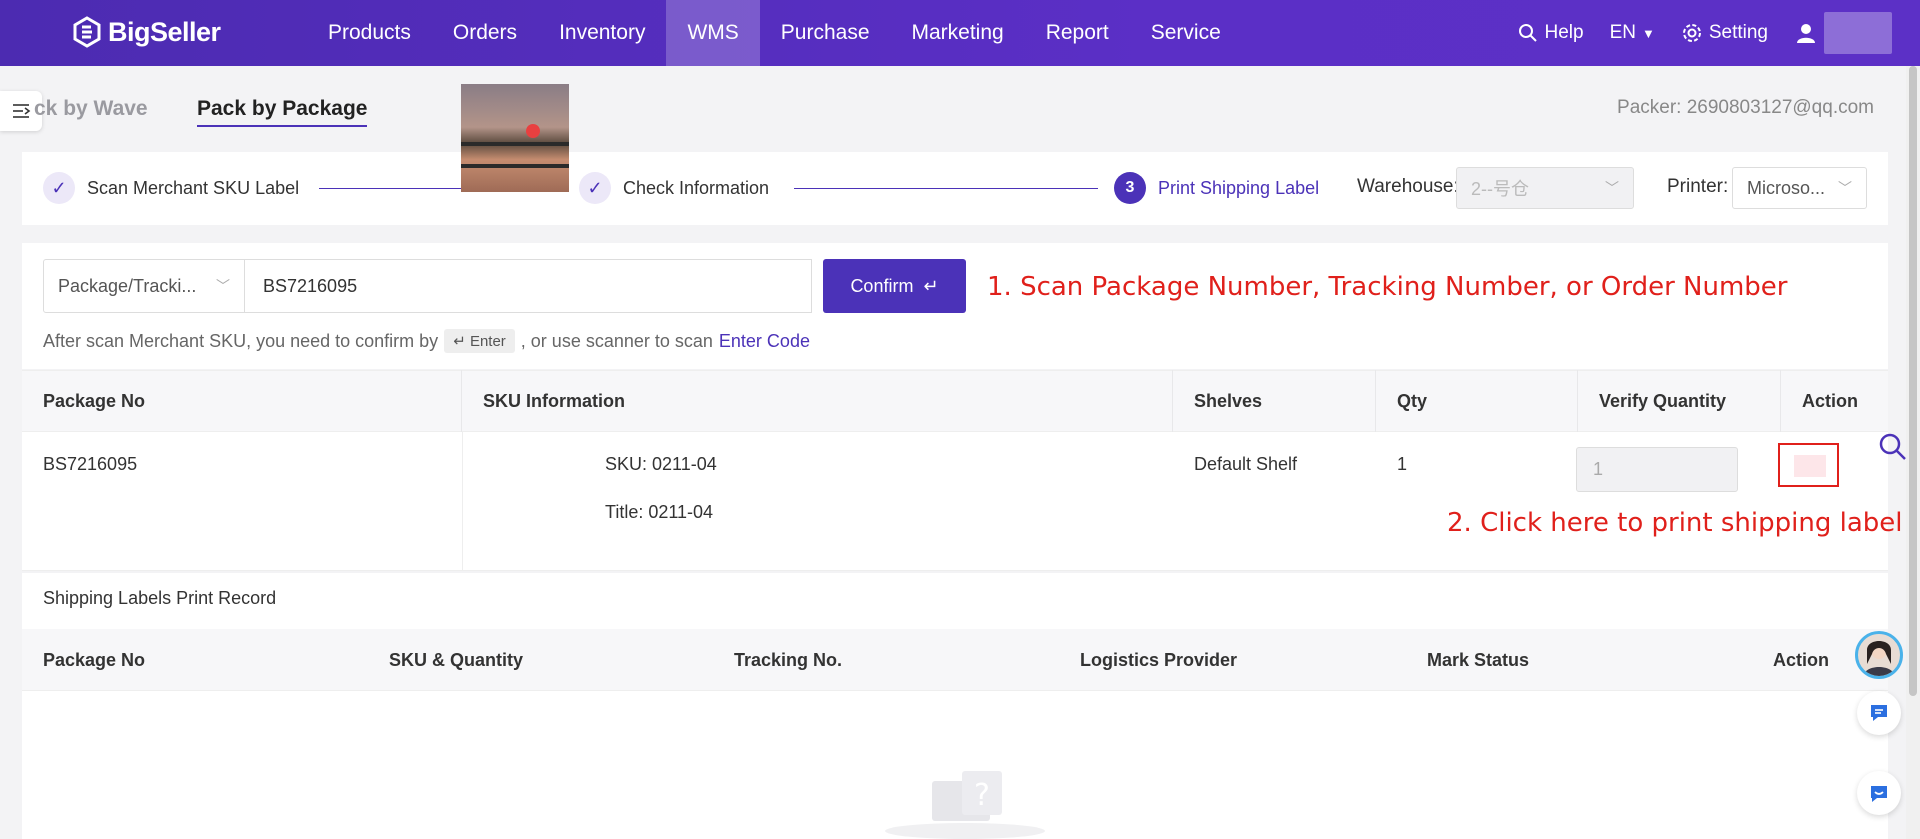 This screenshot has width=1920, height=839. What do you see at coordinates (164, 31) in the screenshot?
I see `brand-name: BigSeller` at bounding box center [164, 31].